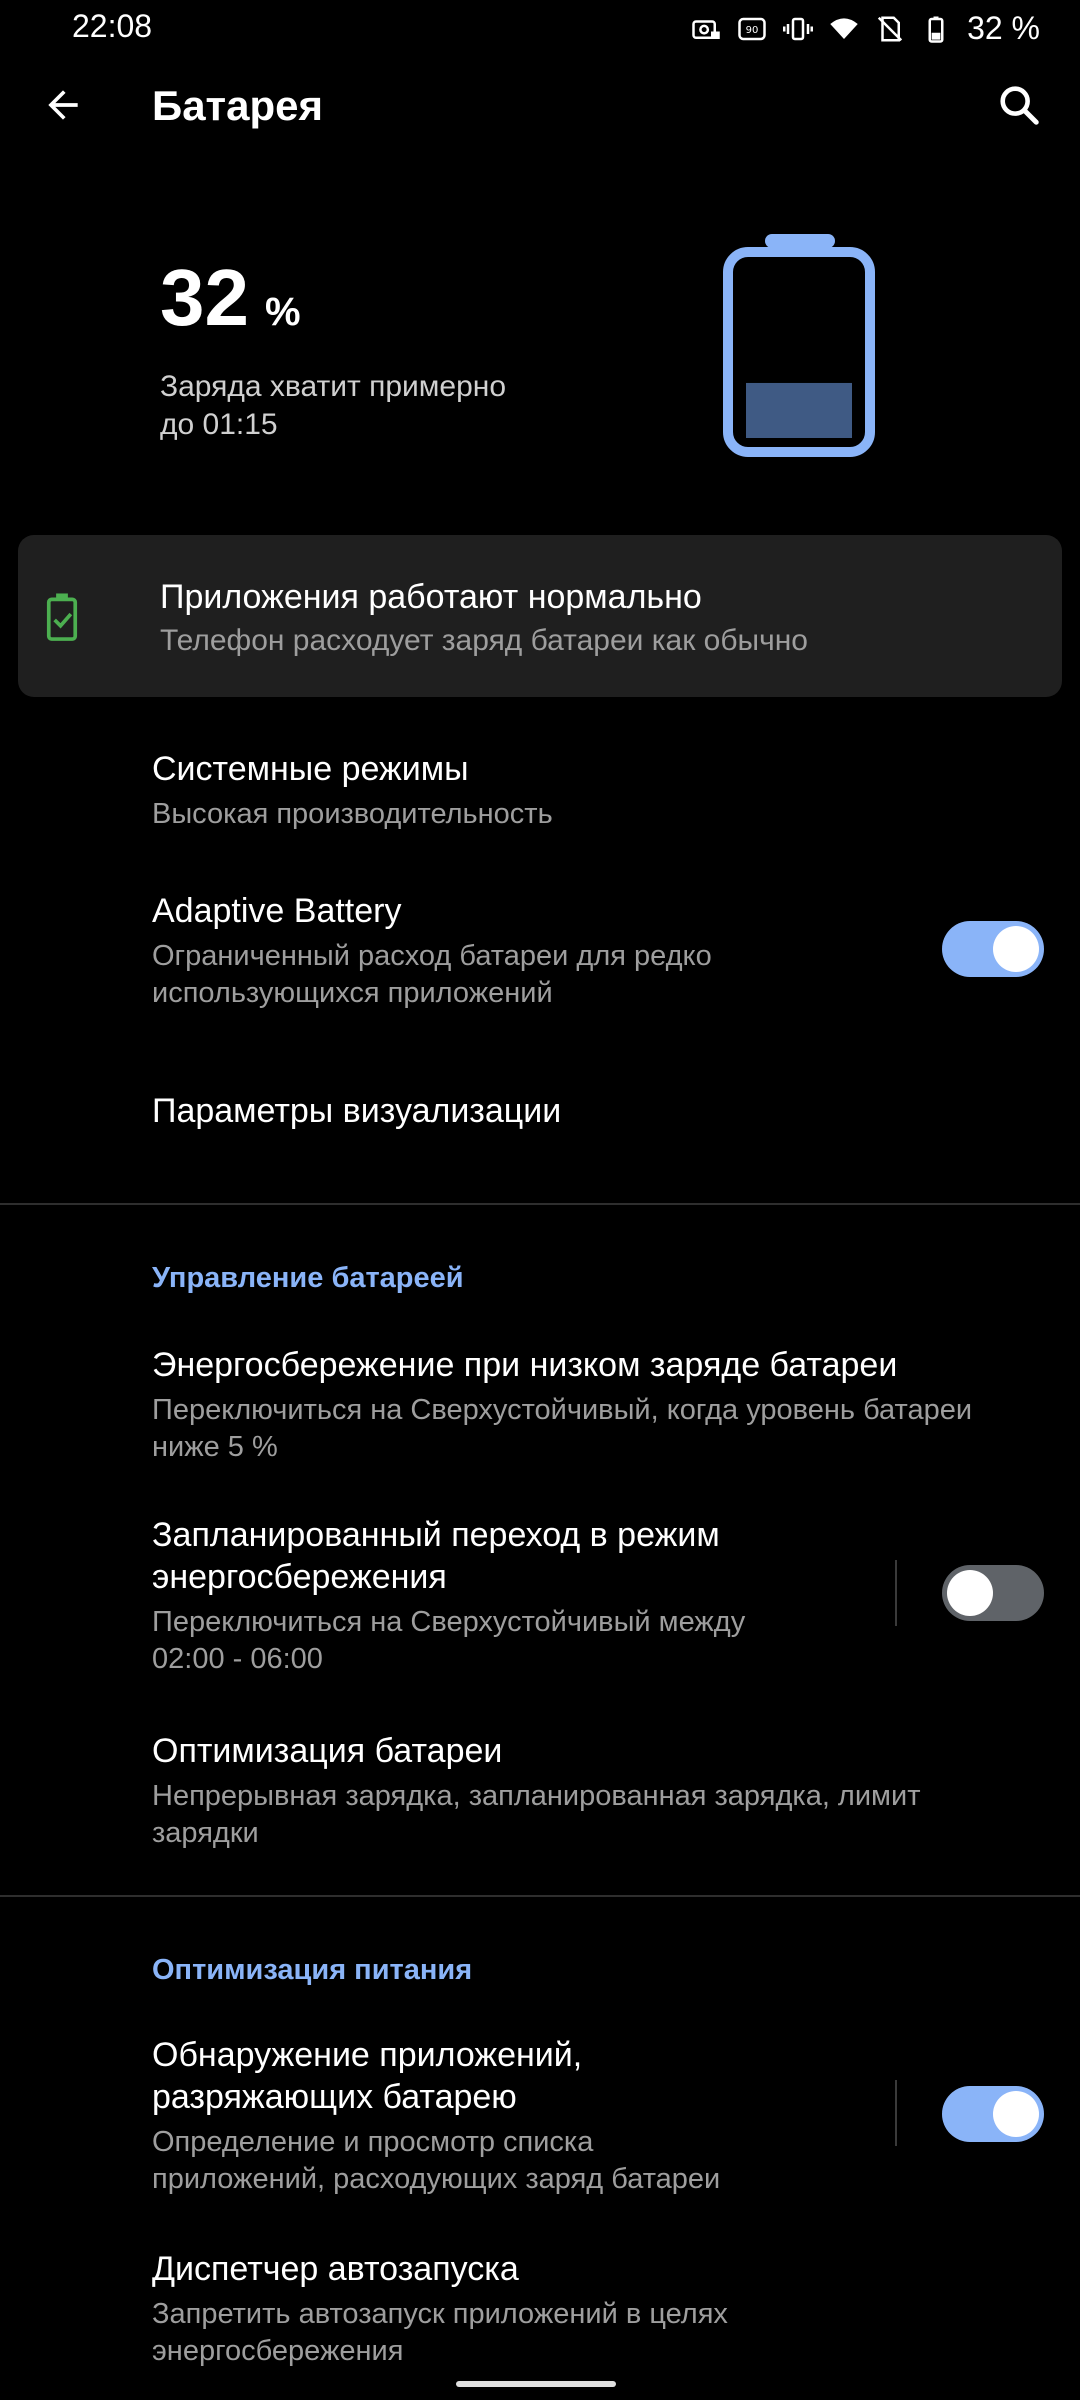 This screenshot has width=1080, height=2400. What do you see at coordinates (993, 949) in the screenshot?
I see `adaptive-battery-toggle` at bounding box center [993, 949].